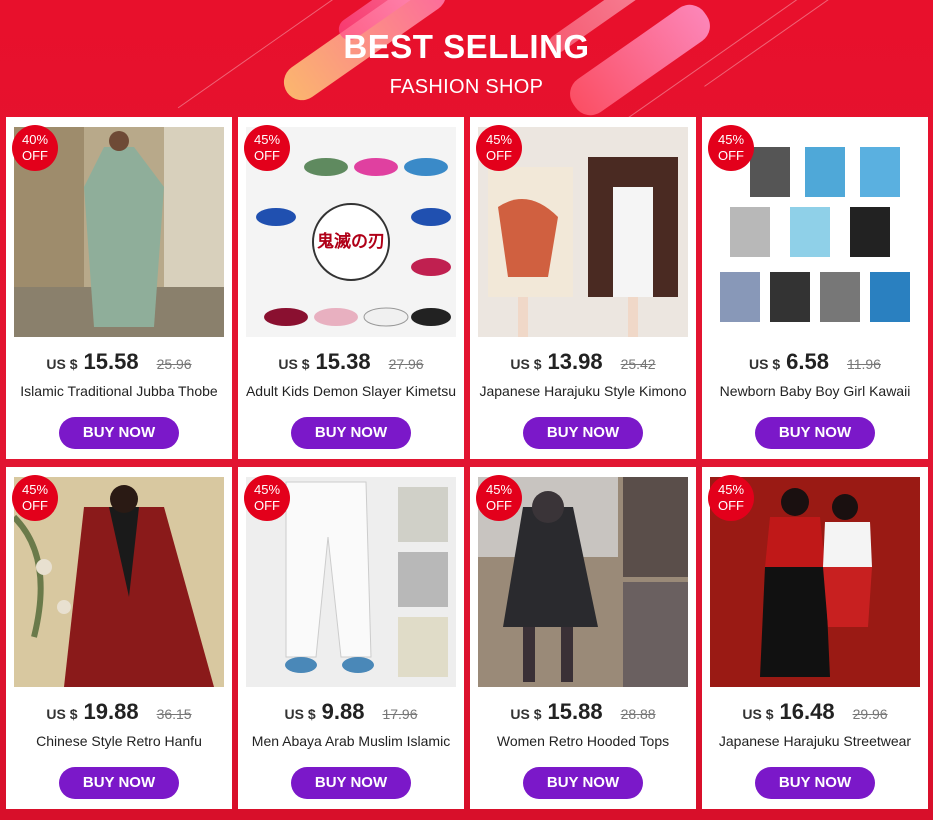  I want to click on price-row: US $ 15.58 25.96, so click(119, 362).